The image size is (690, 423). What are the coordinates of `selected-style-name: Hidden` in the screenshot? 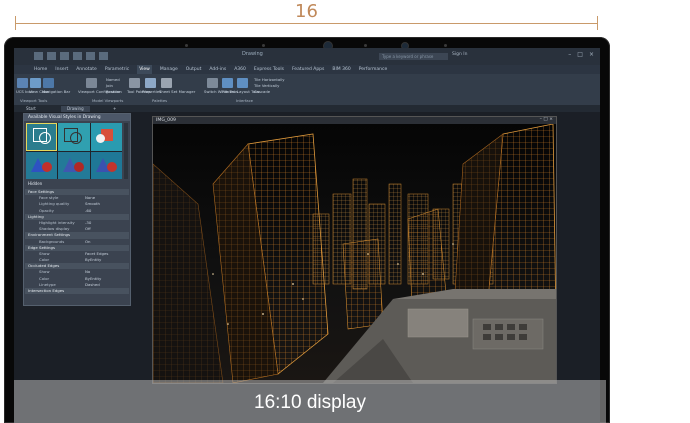 It's located at (35, 183).